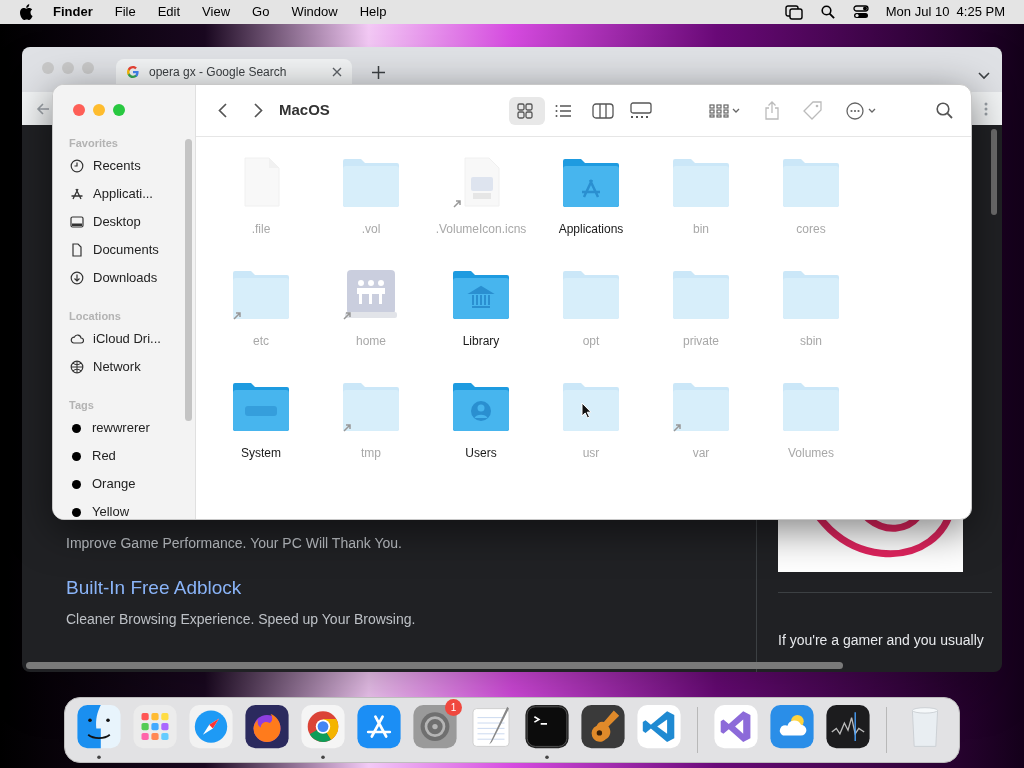 The width and height of the screenshot is (1024, 768). I want to click on users-folder-icon, so click(481, 406).